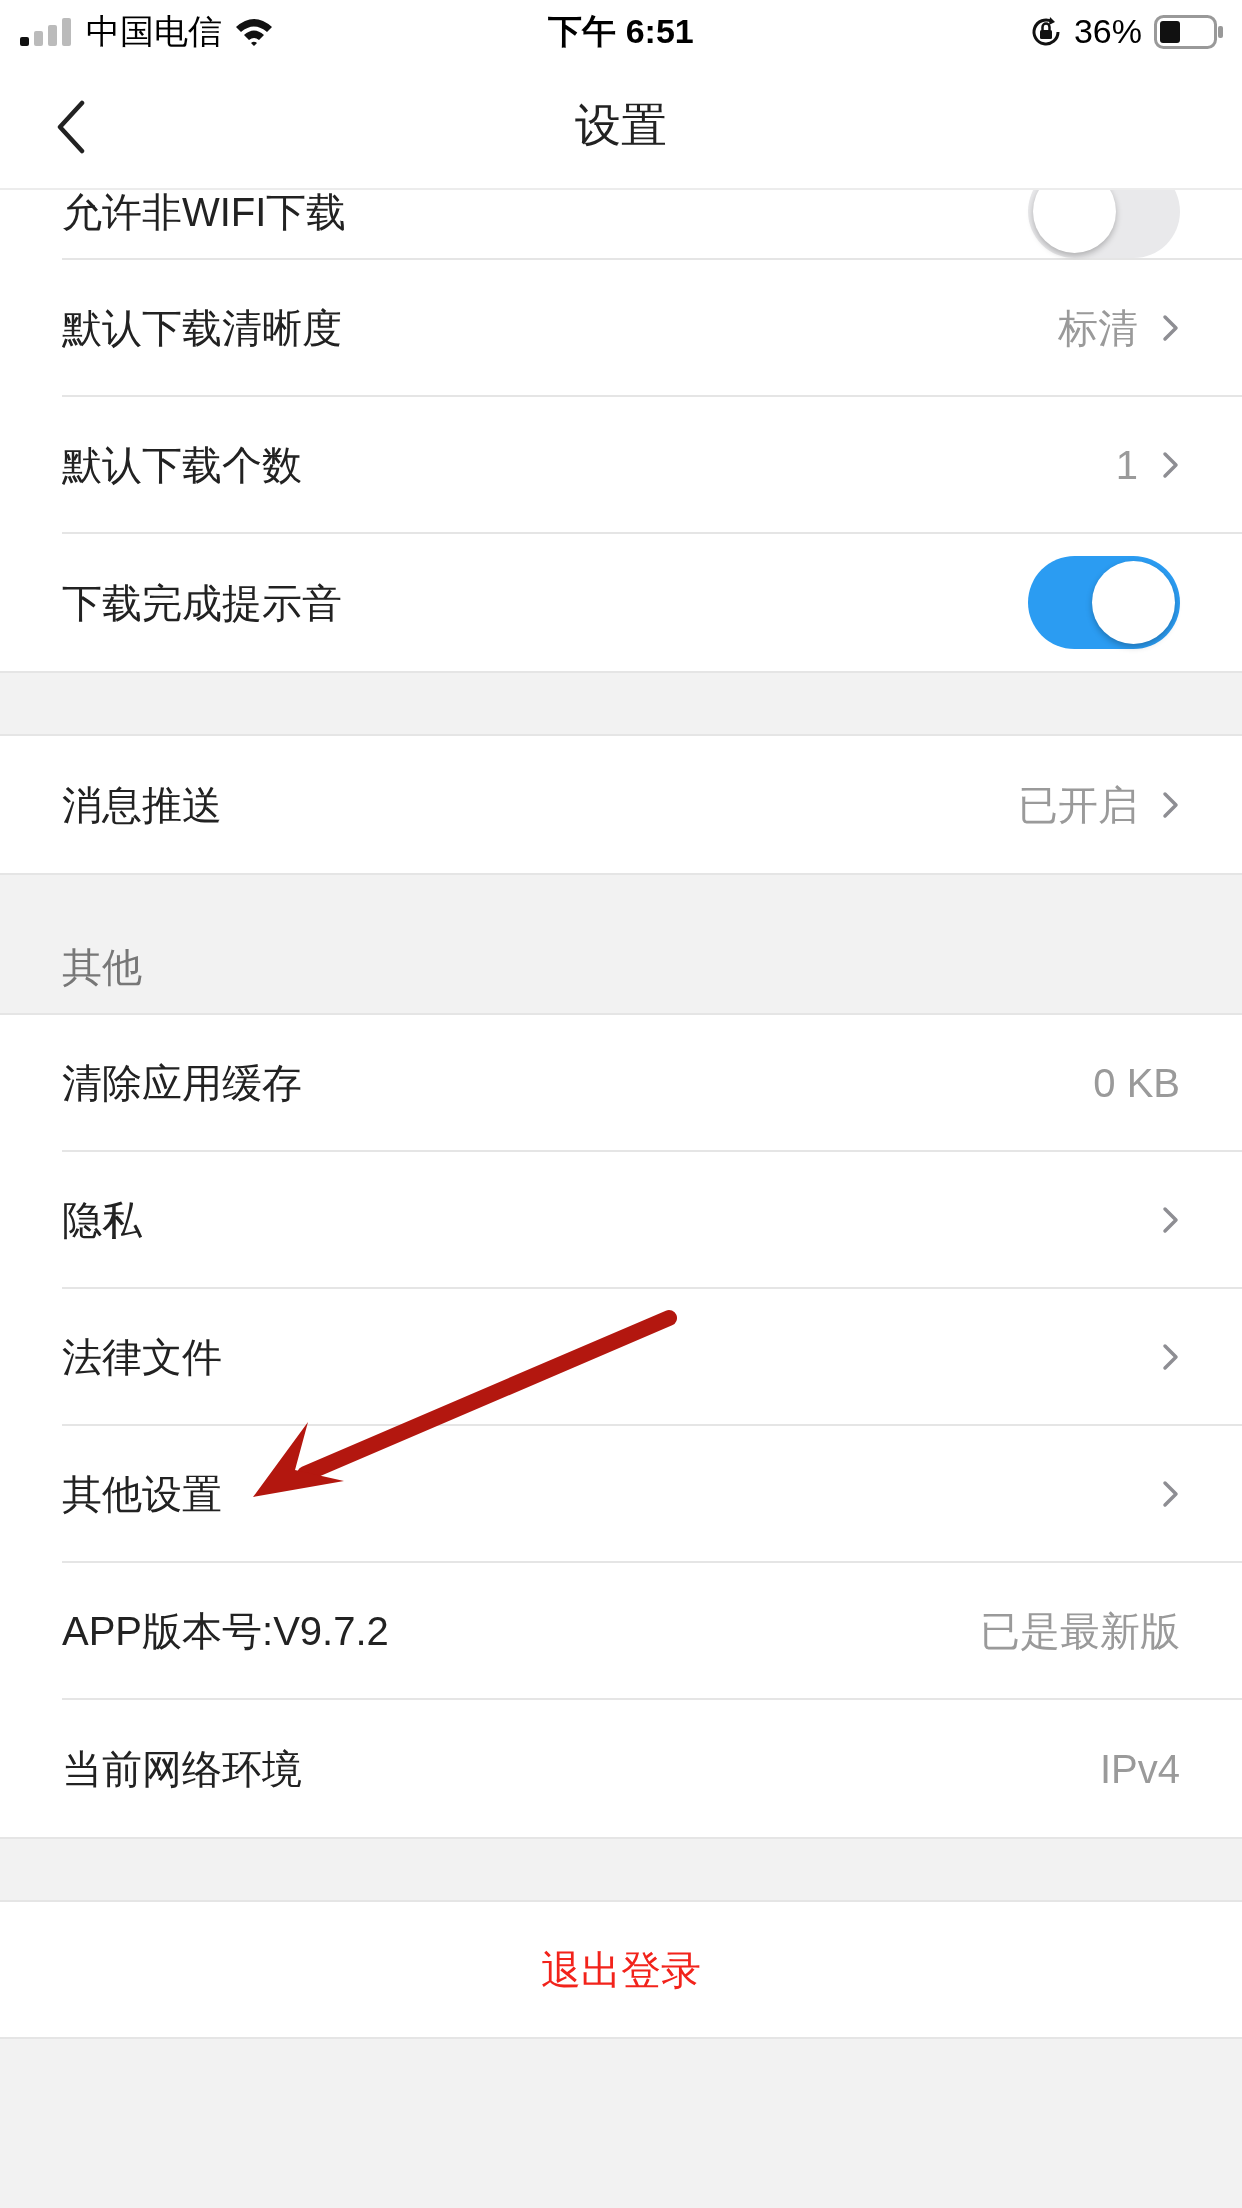 This screenshot has width=1242, height=2208. Describe the element at coordinates (202, 328) in the screenshot. I see `setting-label: 默认下载清晰度` at that location.